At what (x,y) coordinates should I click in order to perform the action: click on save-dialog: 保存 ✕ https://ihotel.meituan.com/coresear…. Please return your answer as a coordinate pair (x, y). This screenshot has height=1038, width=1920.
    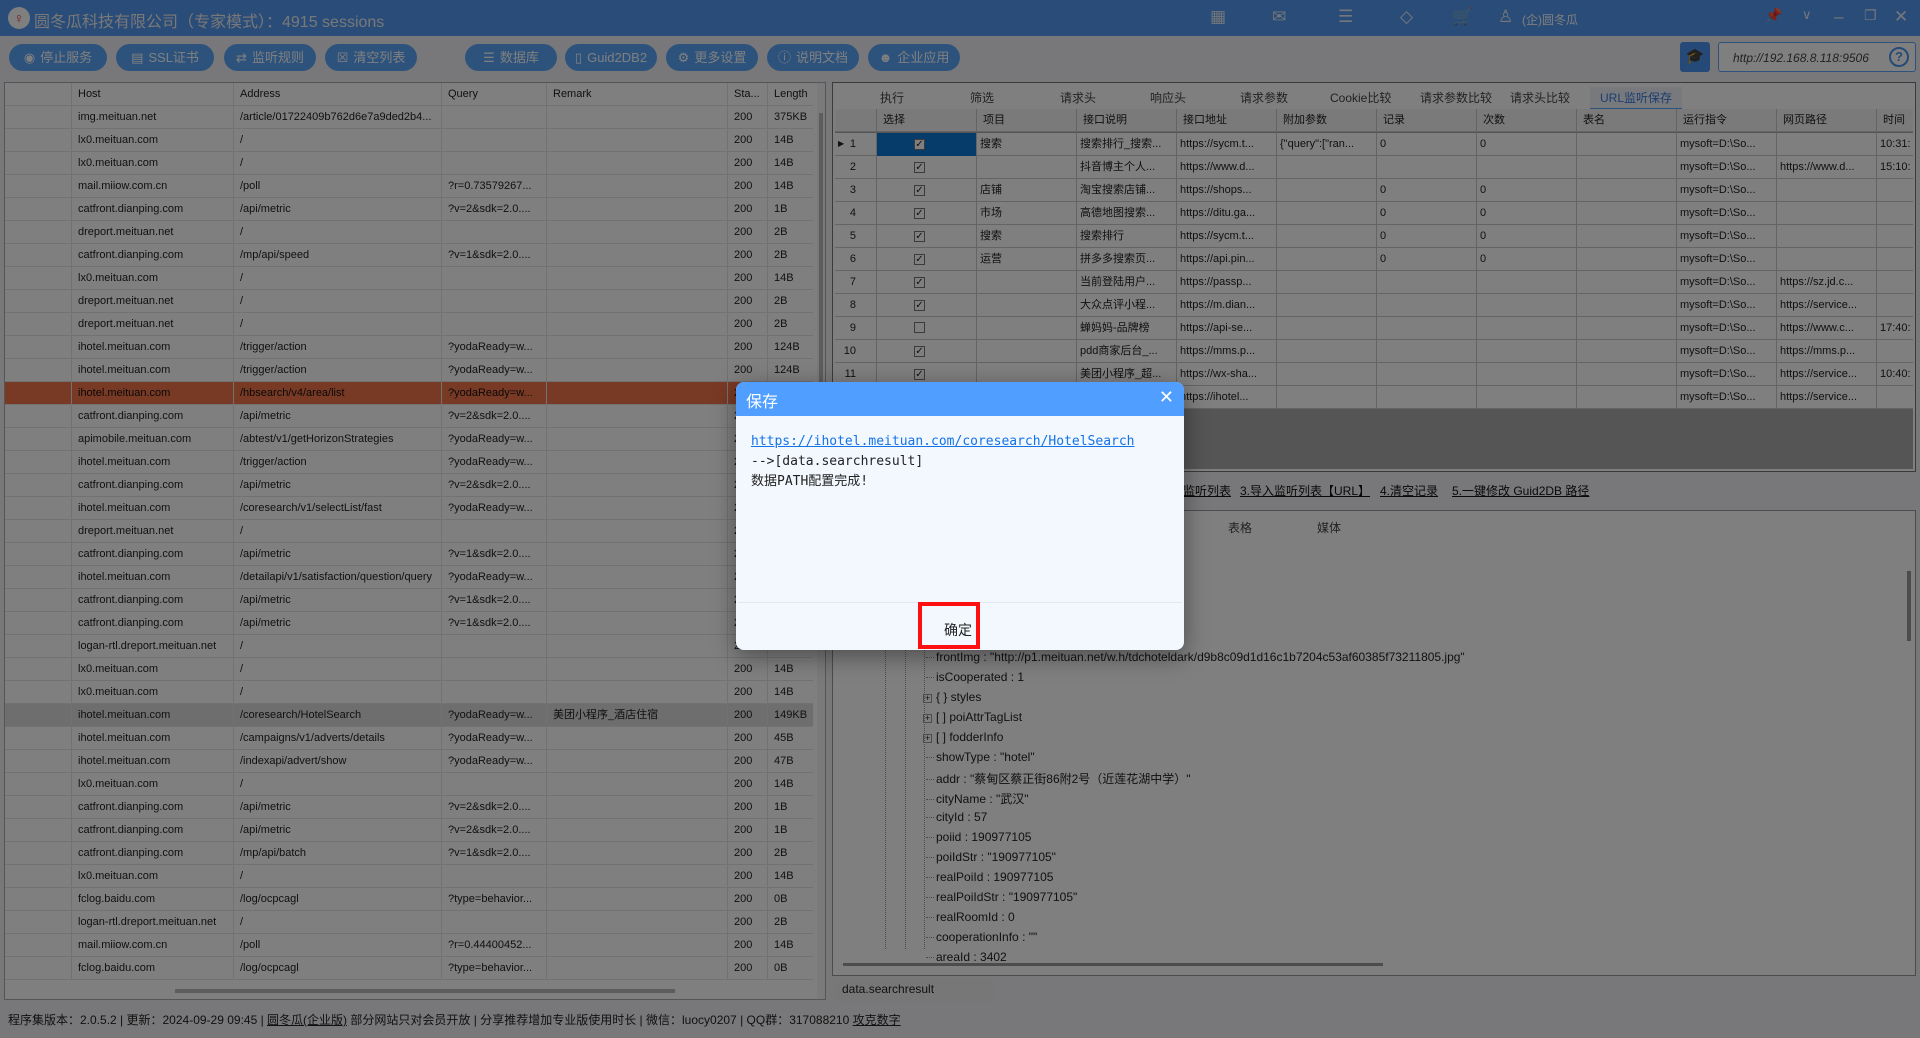
    Looking at the image, I should click on (960, 516).